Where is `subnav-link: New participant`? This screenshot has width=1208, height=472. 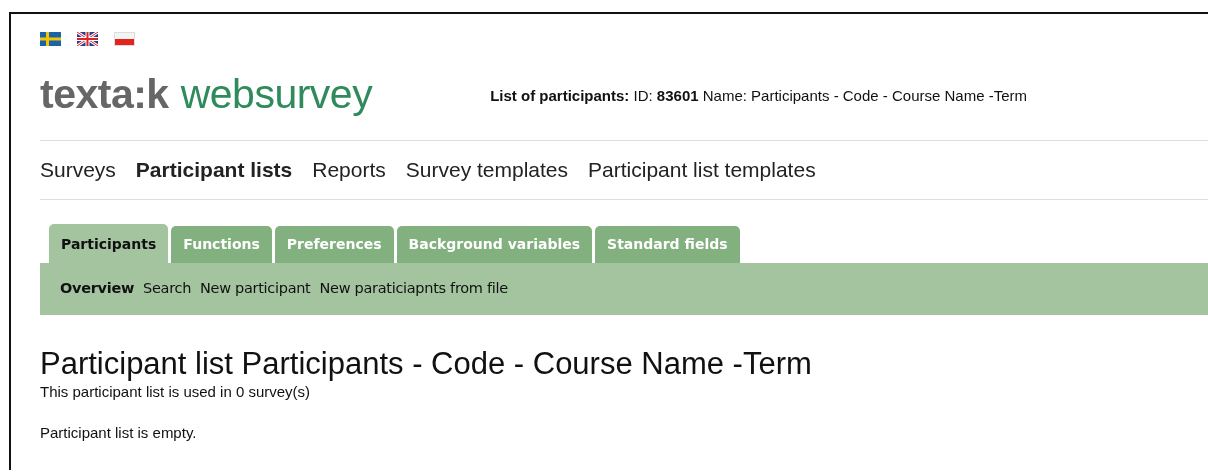
subnav-link: New participant is located at coordinates (255, 289).